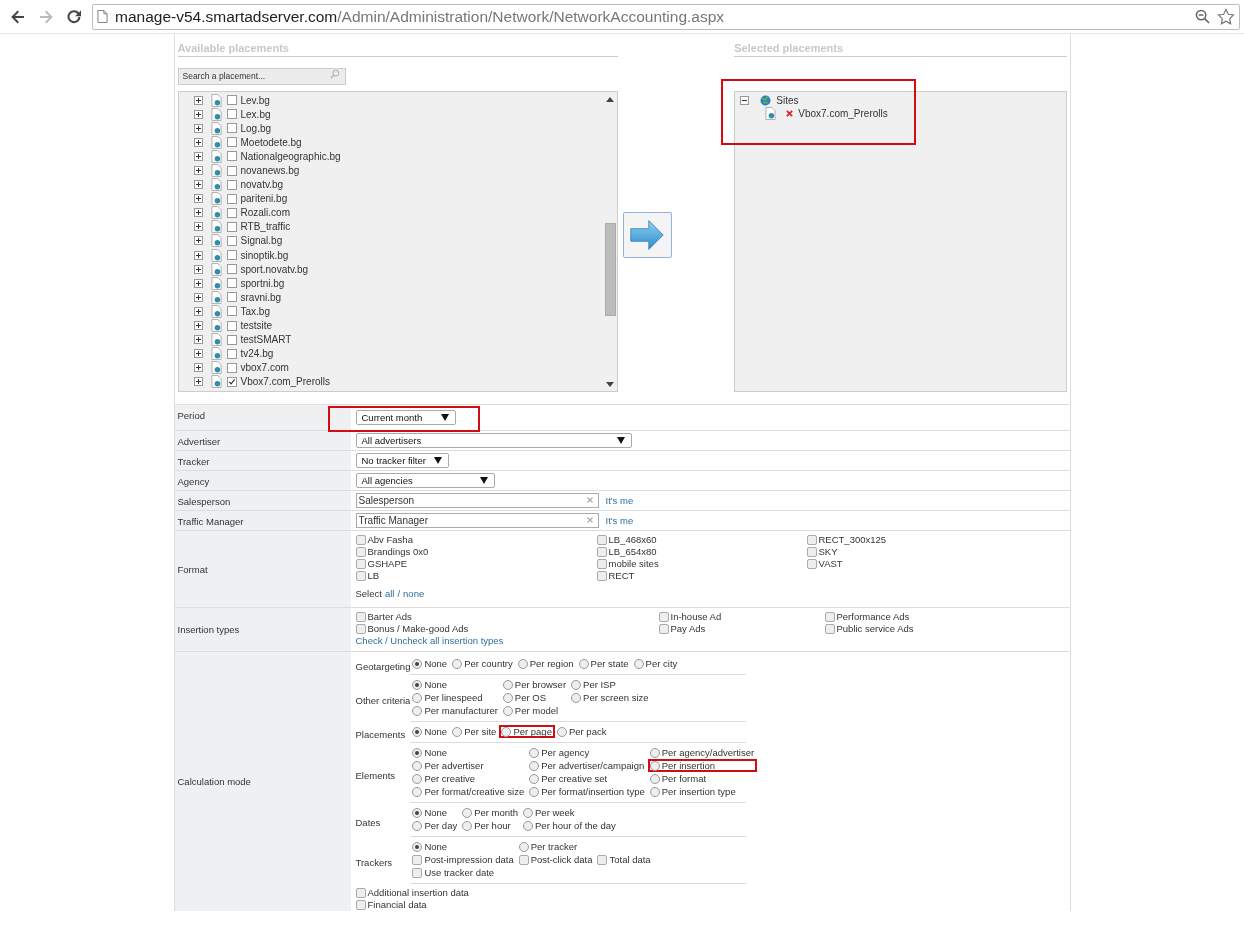  What do you see at coordinates (265, 227) in the screenshot?
I see `placement-label: RTB_traffic` at bounding box center [265, 227].